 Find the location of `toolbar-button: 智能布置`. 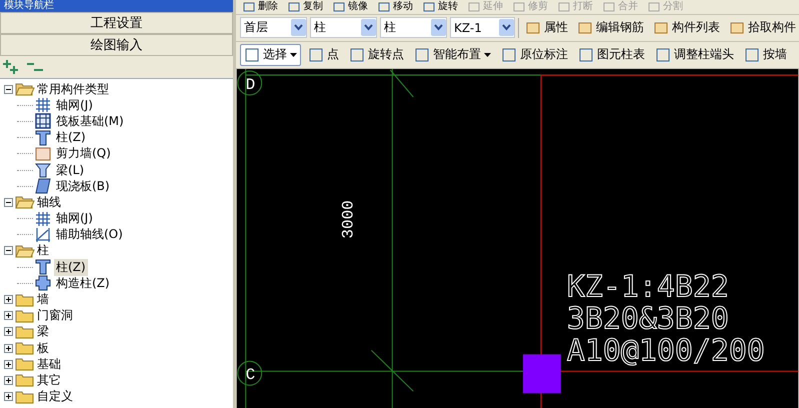

toolbar-button: 智能布置 is located at coordinates (452, 55).